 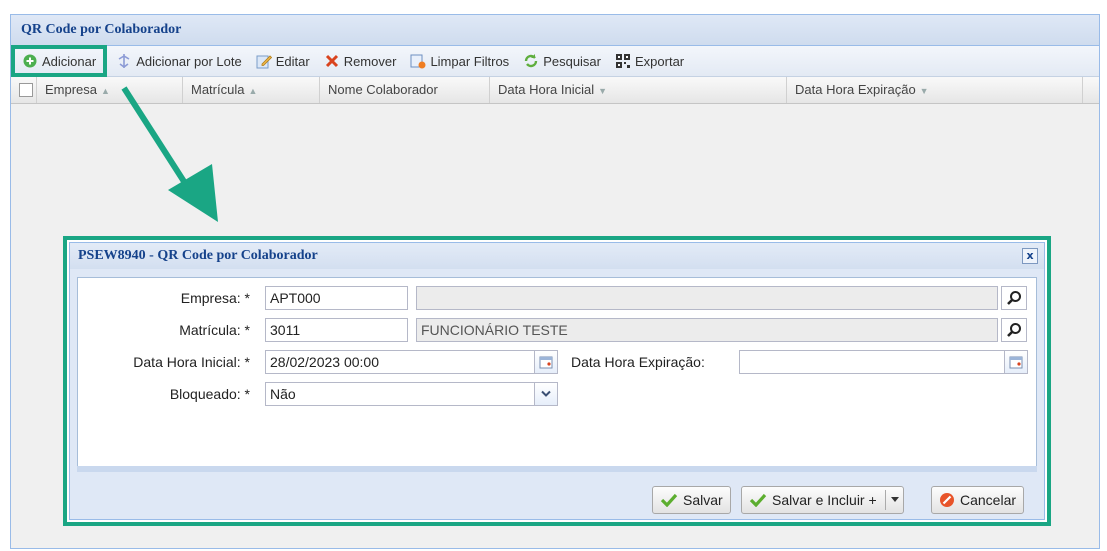 I want to click on data-inicial-label: Data Hora Inicial: *, so click(x=191, y=362).